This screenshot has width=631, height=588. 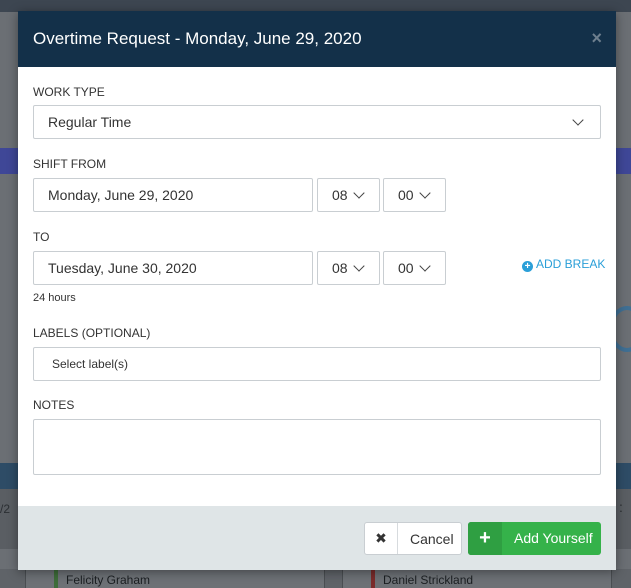 I want to click on to-date-value: Tuesday, June 30, 2020, so click(x=122, y=268).